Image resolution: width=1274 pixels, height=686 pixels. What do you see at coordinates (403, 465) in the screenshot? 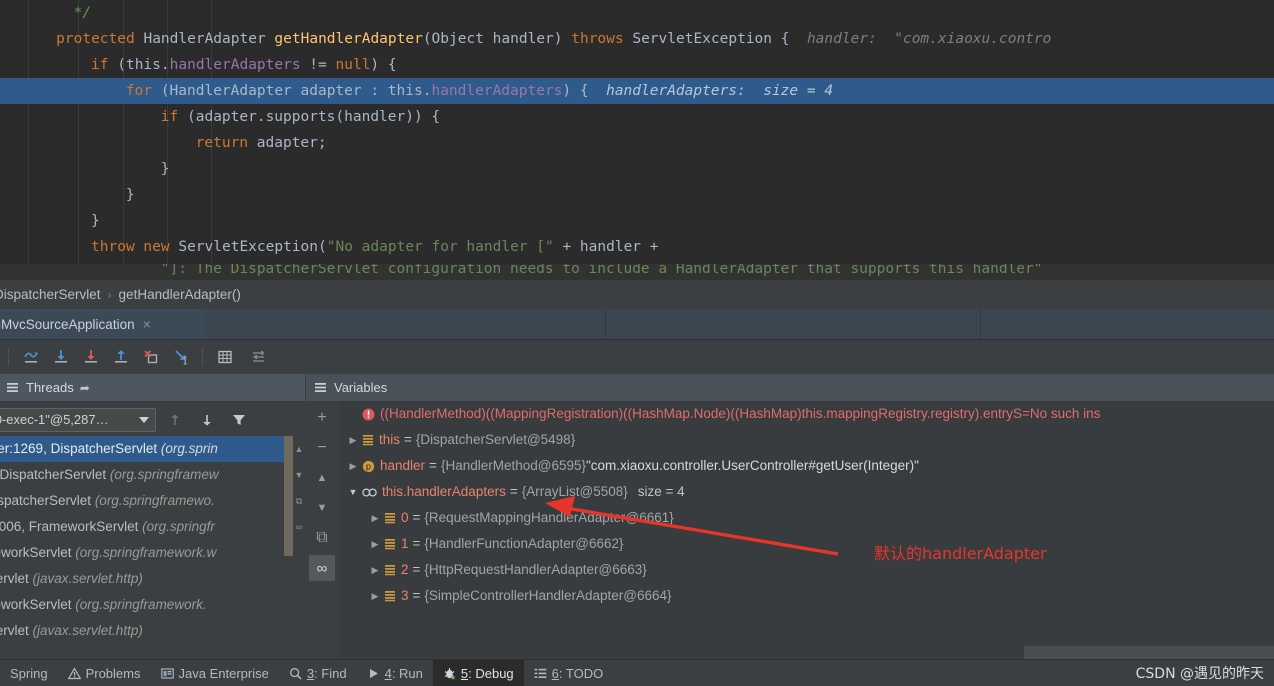
I see `variable-name: handler` at bounding box center [403, 465].